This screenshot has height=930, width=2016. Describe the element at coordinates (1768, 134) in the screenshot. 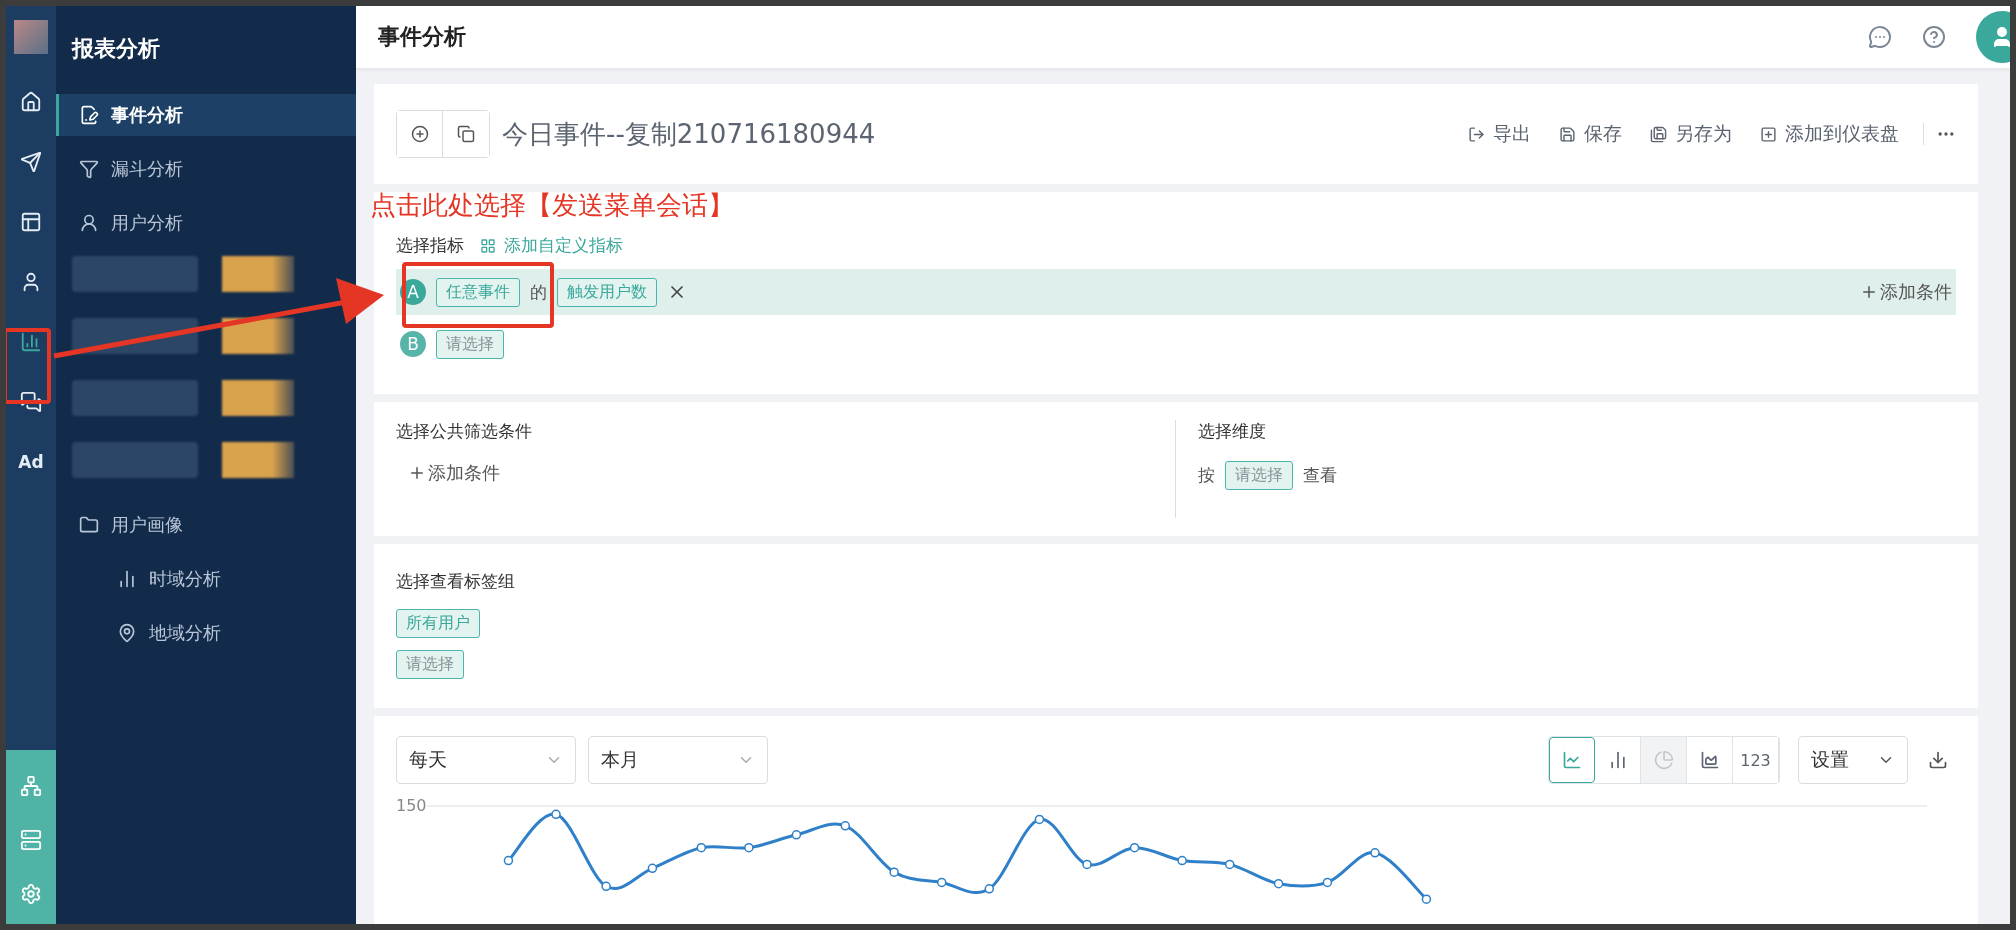

I see `dashboard-icon` at that location.